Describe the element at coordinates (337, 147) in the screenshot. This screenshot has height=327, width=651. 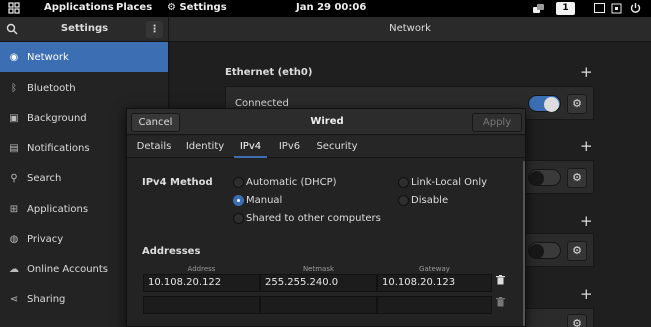
I see `tab-security: Security` at that location.